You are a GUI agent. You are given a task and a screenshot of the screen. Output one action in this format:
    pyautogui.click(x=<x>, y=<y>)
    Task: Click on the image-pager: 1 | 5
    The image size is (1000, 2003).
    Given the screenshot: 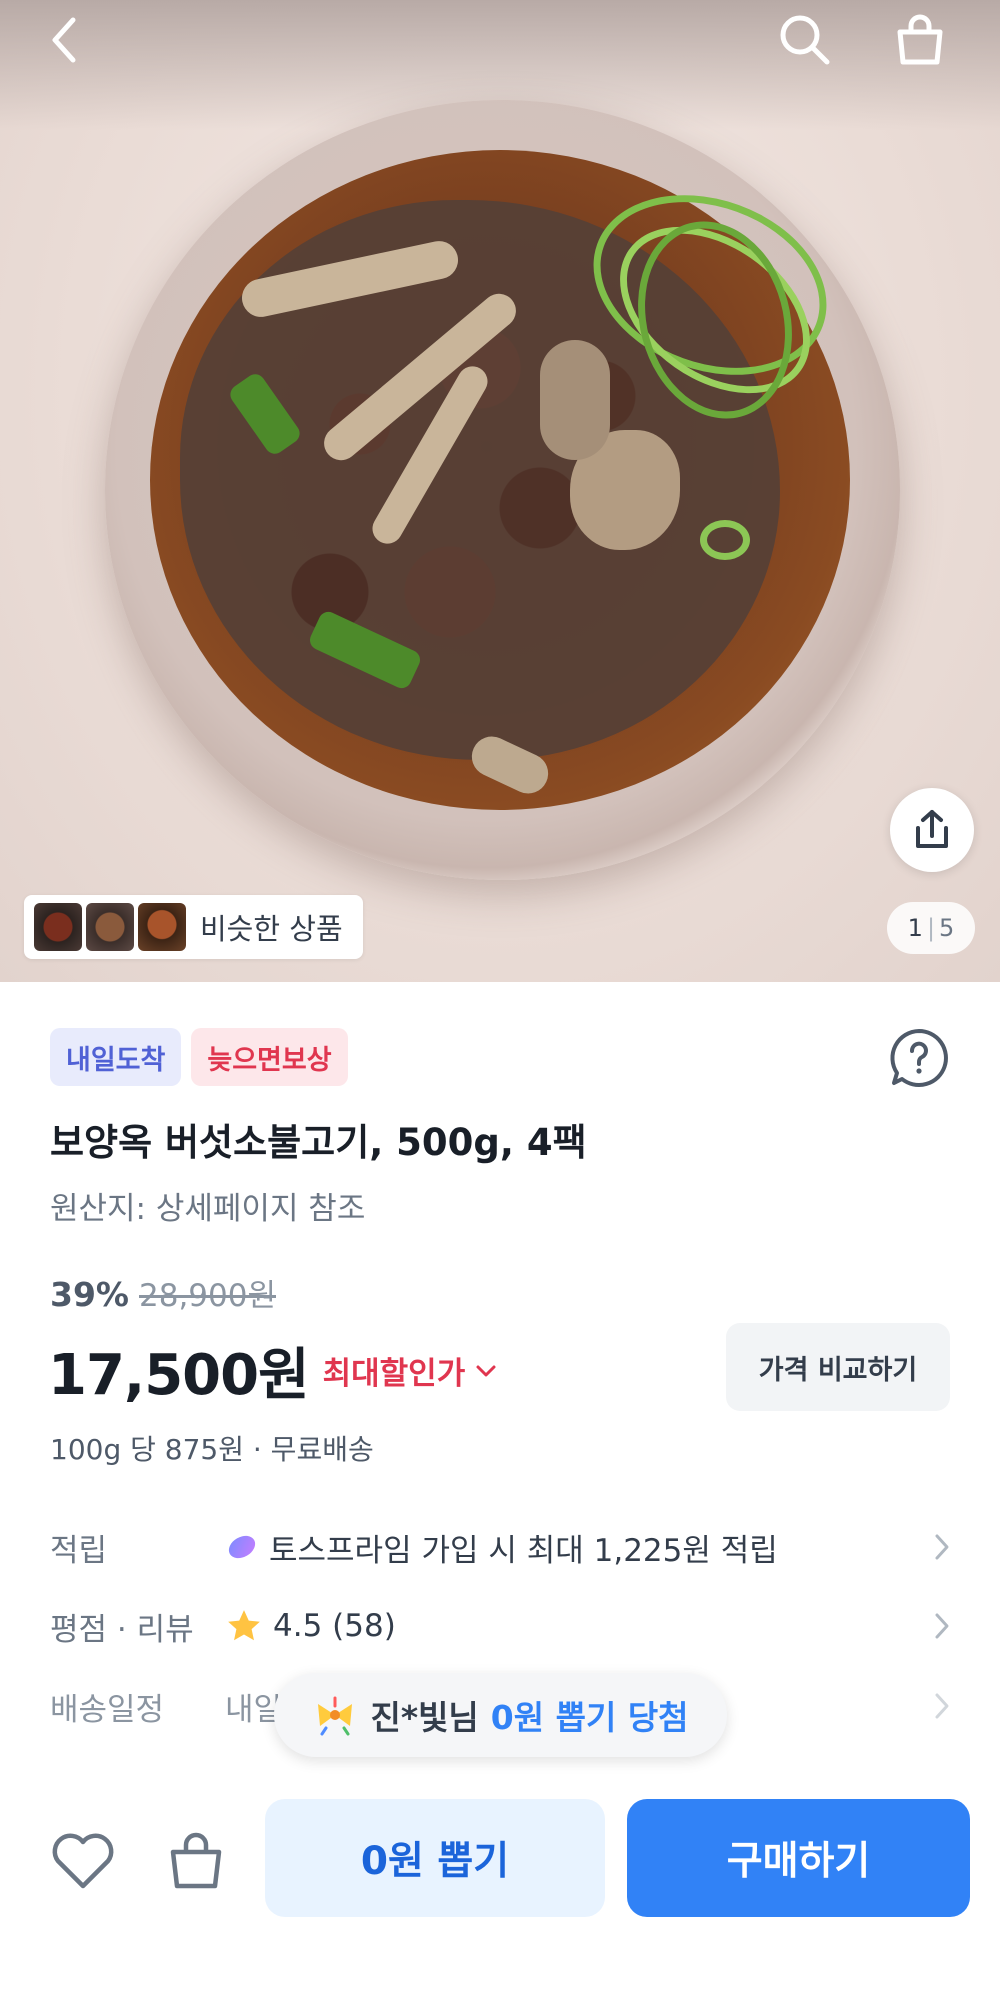 What is the action you would take?
    pyautogui.click(x=931, y=928)
    